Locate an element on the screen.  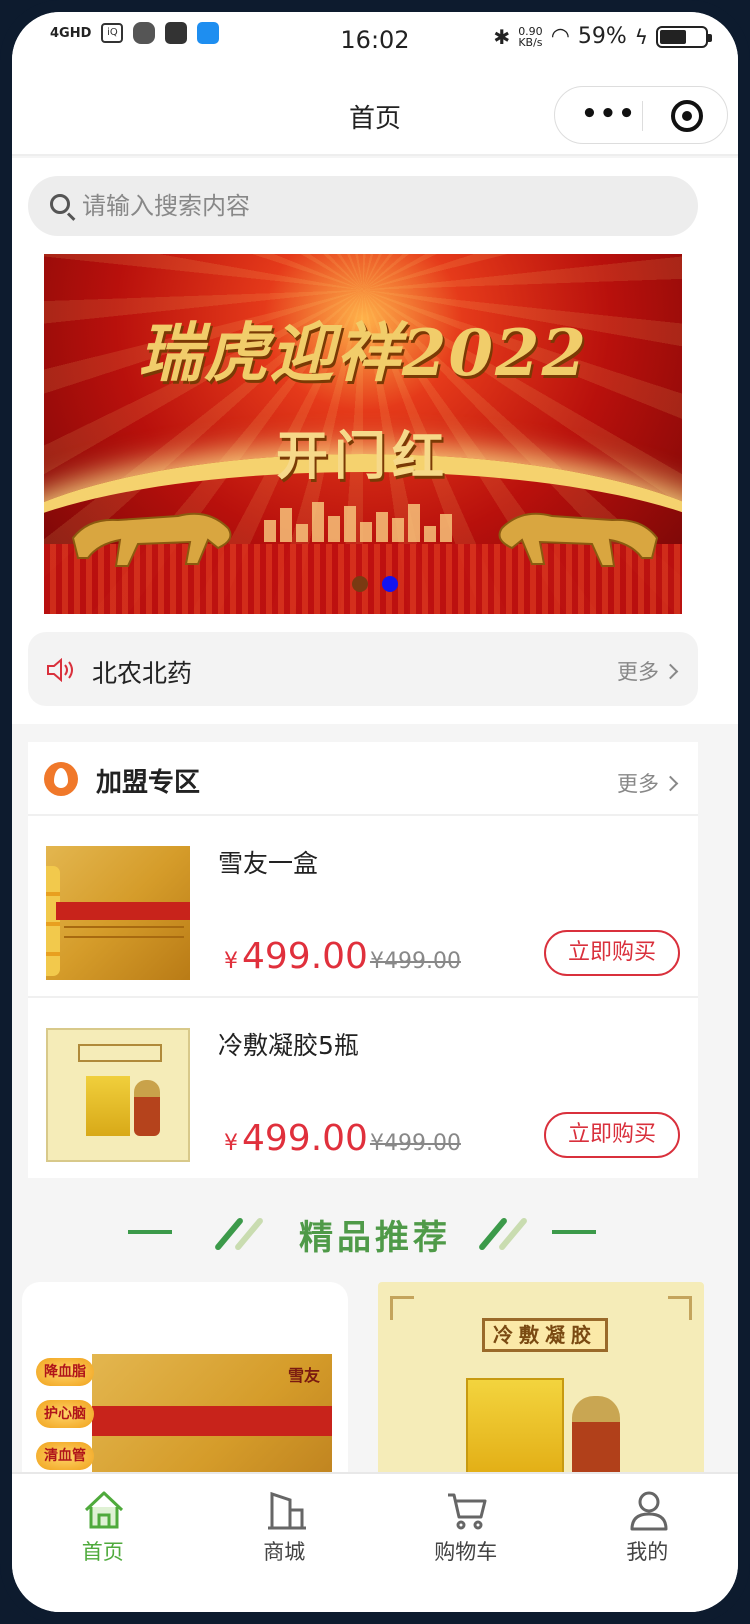
tab-mall-label: 商城 is located at coordinates (284, 1552).